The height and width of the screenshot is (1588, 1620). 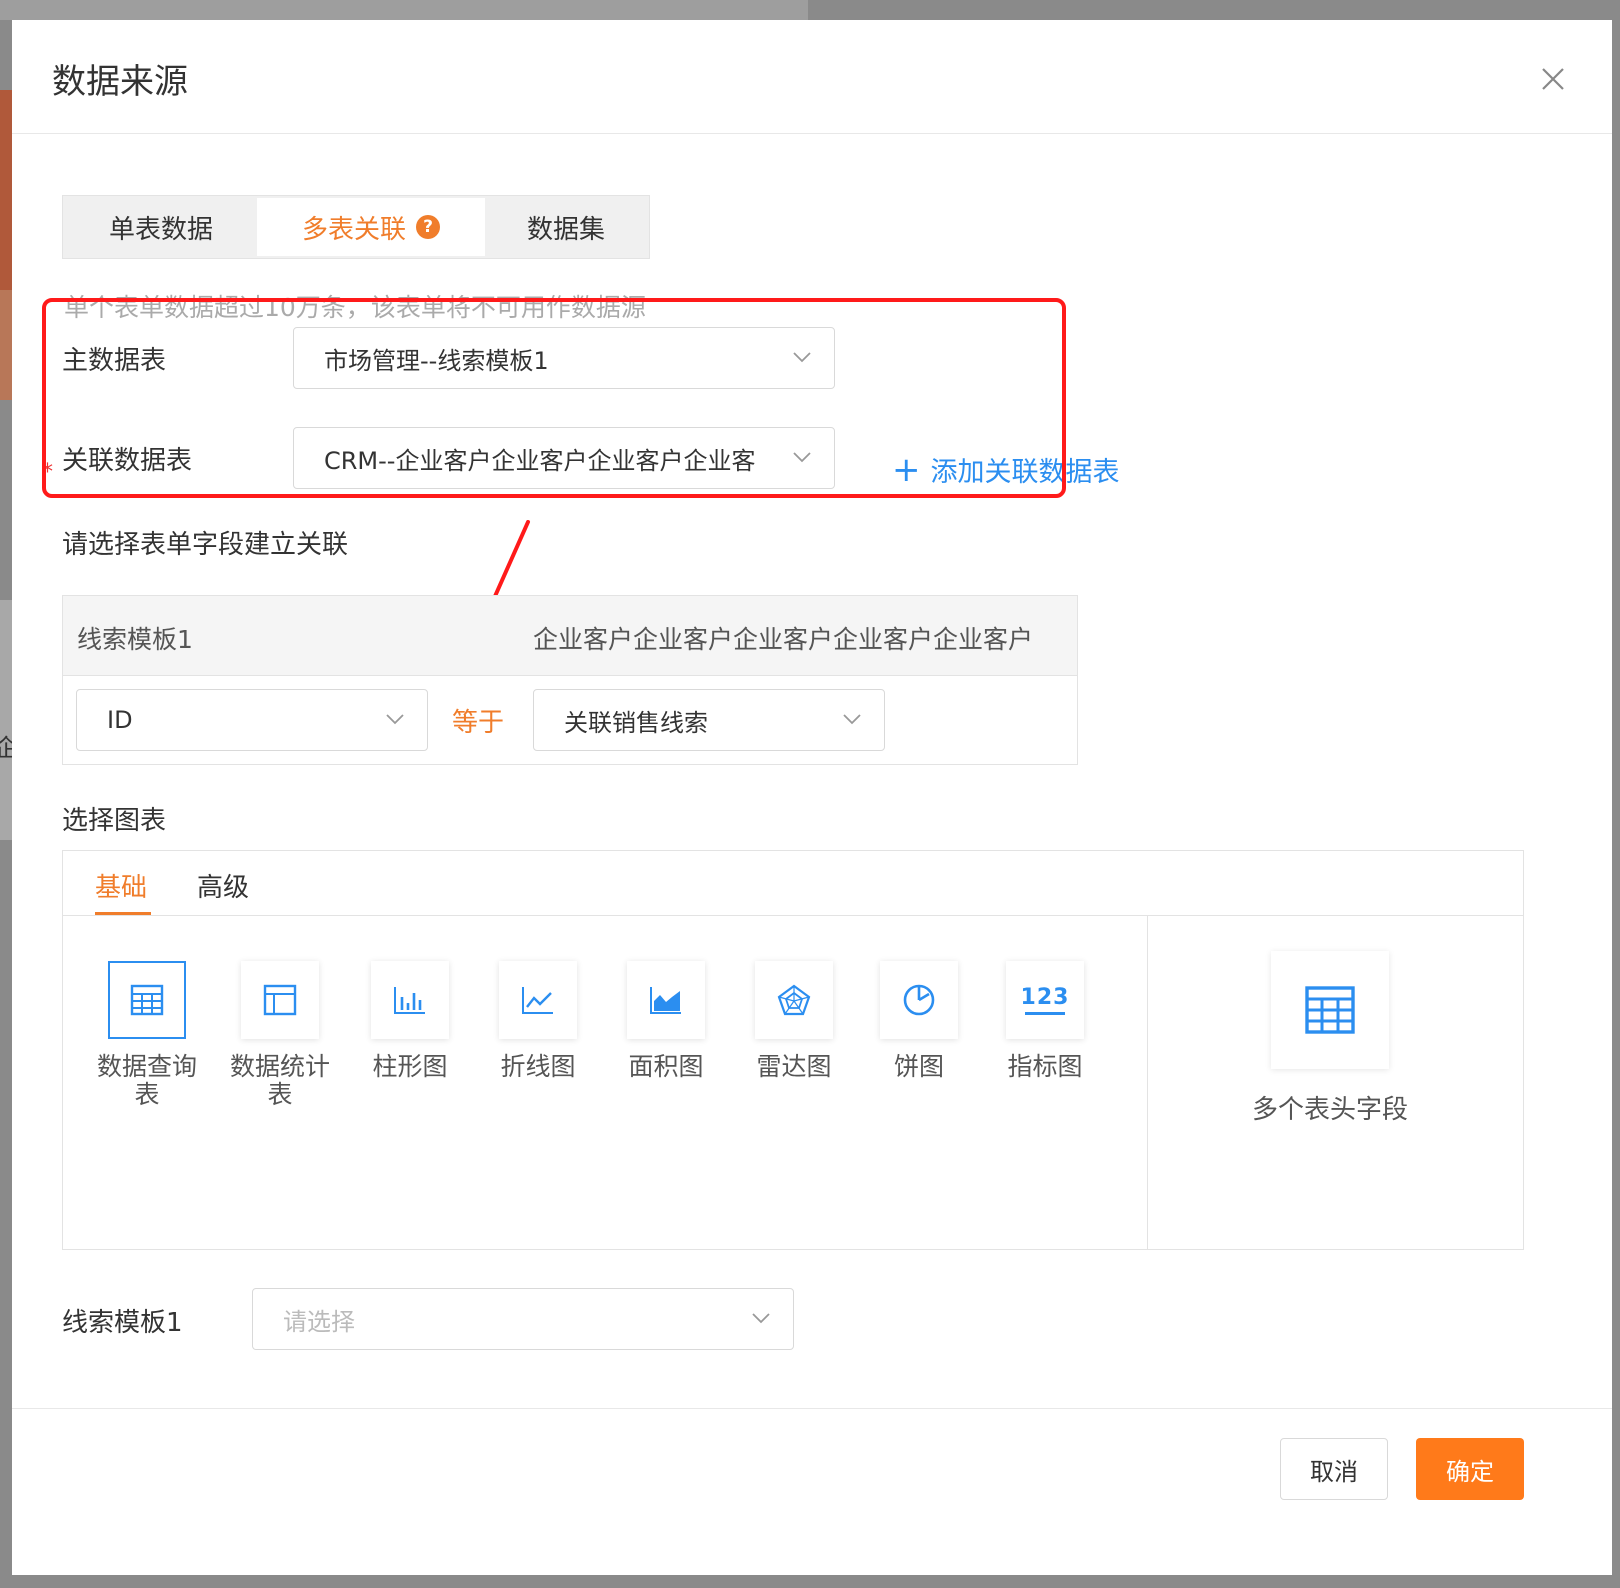 What do you see at coordinates (1470, 1469) in the screenshot?
I see `confirm-button: 确定` at bounding box center [1470, 1469].